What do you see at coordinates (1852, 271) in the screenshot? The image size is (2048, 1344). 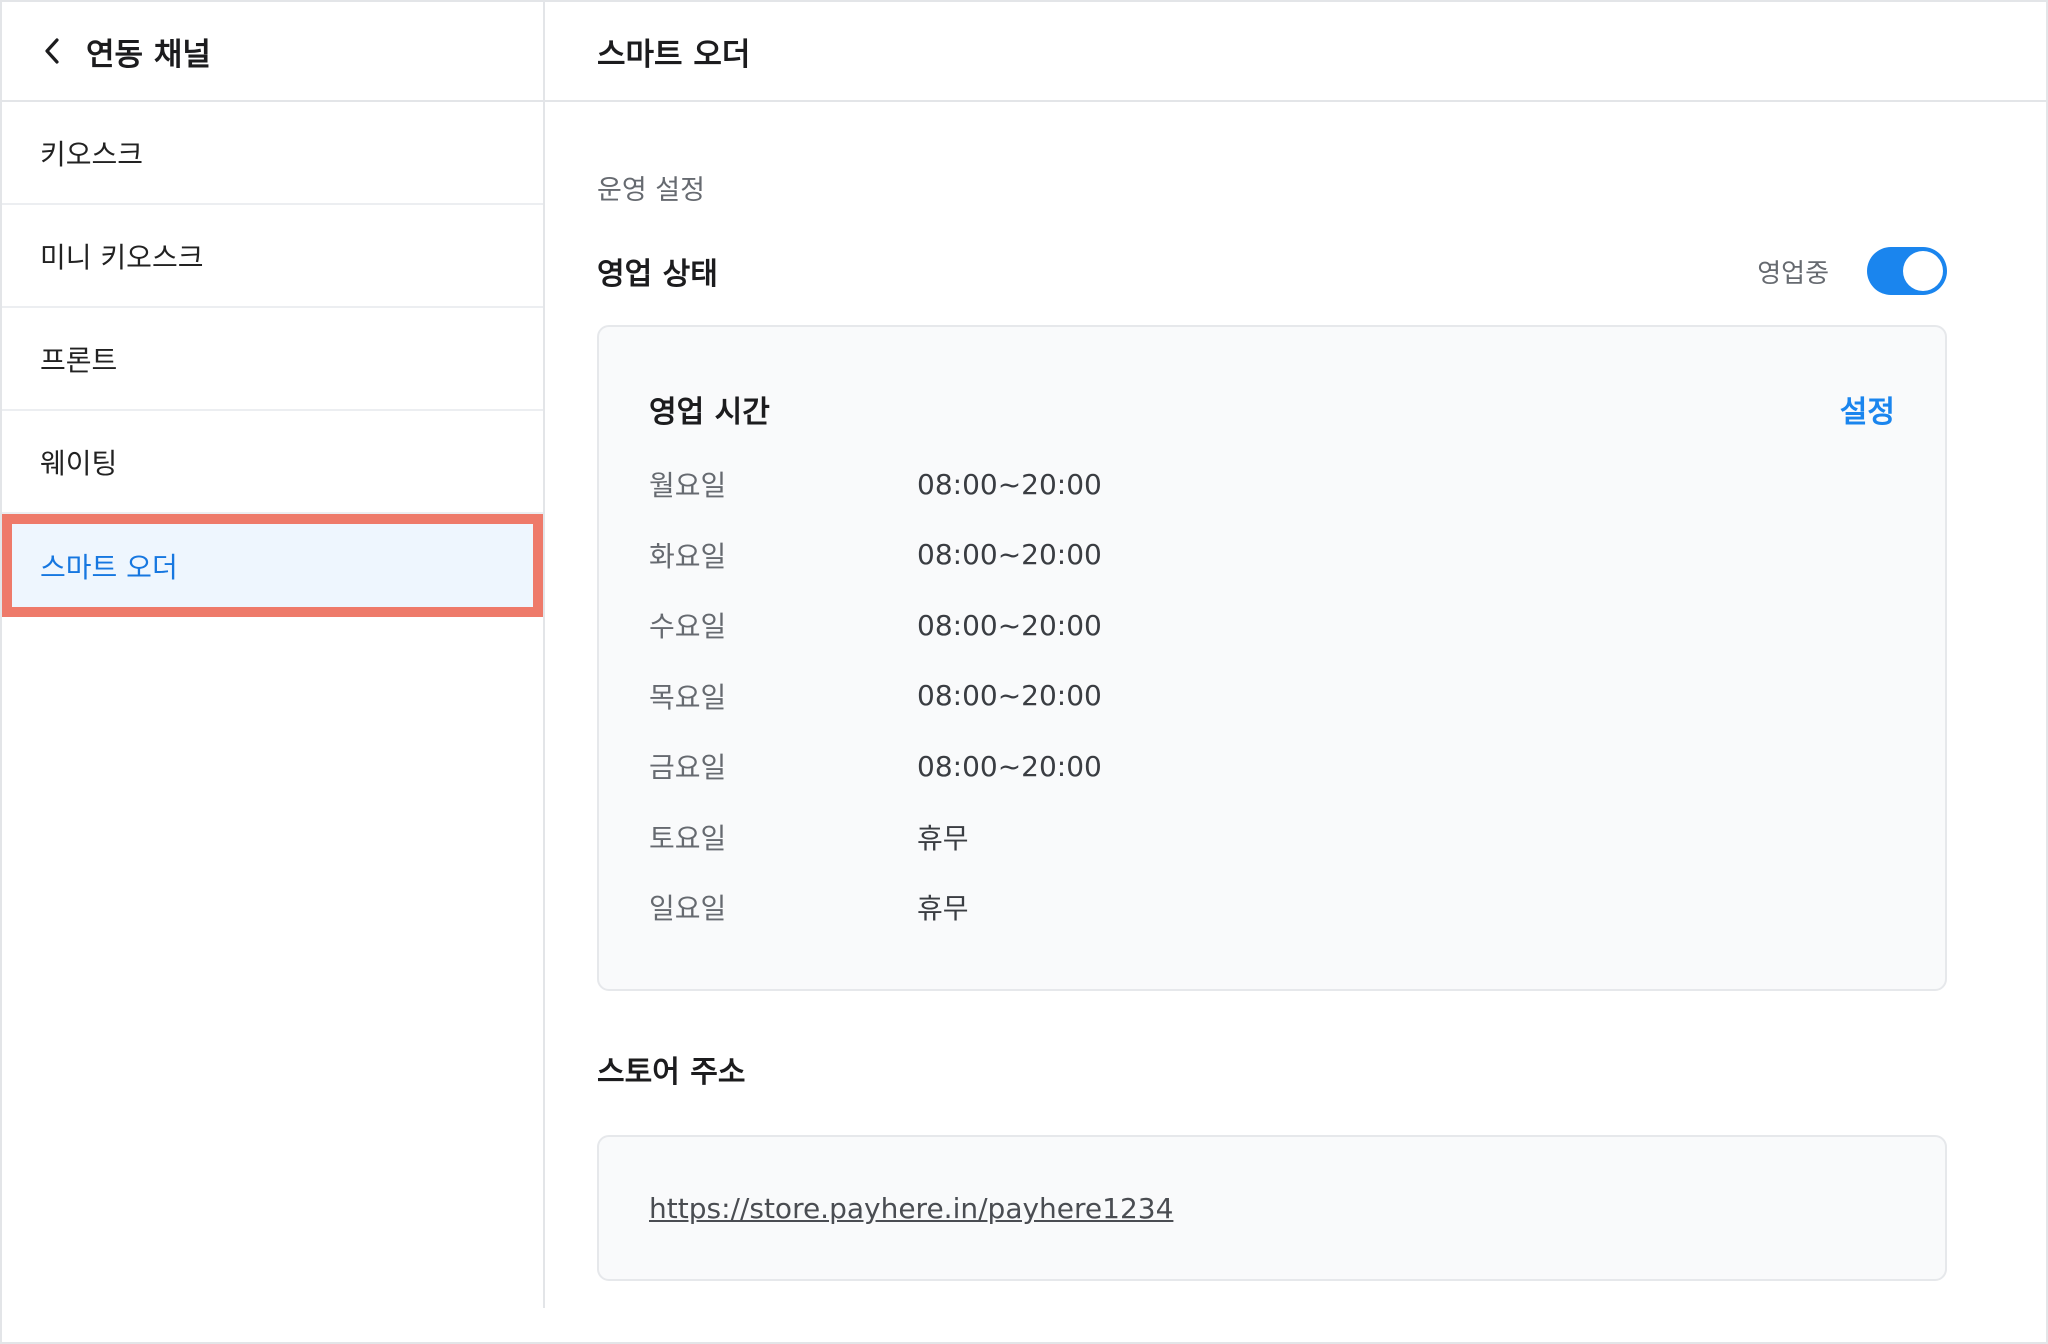 I see `business-status-control: 영업중` at bounding box center [1852, 271].